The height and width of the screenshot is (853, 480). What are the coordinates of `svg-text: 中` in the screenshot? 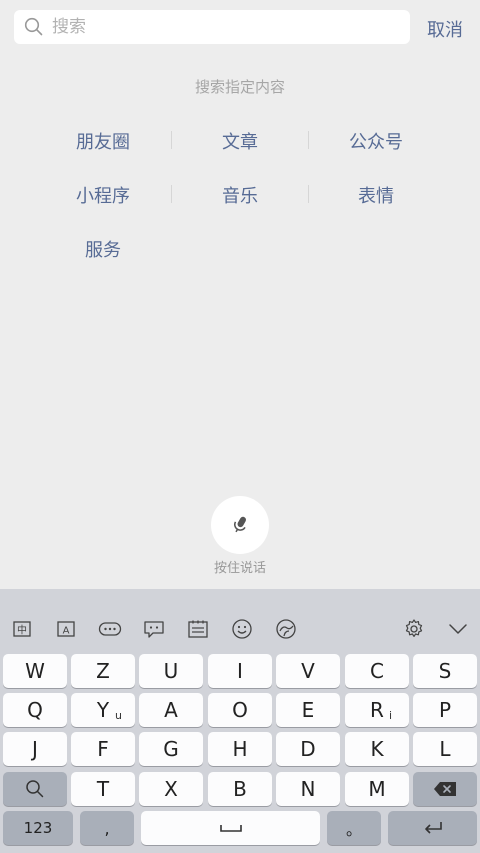 It's located at (22, 630).